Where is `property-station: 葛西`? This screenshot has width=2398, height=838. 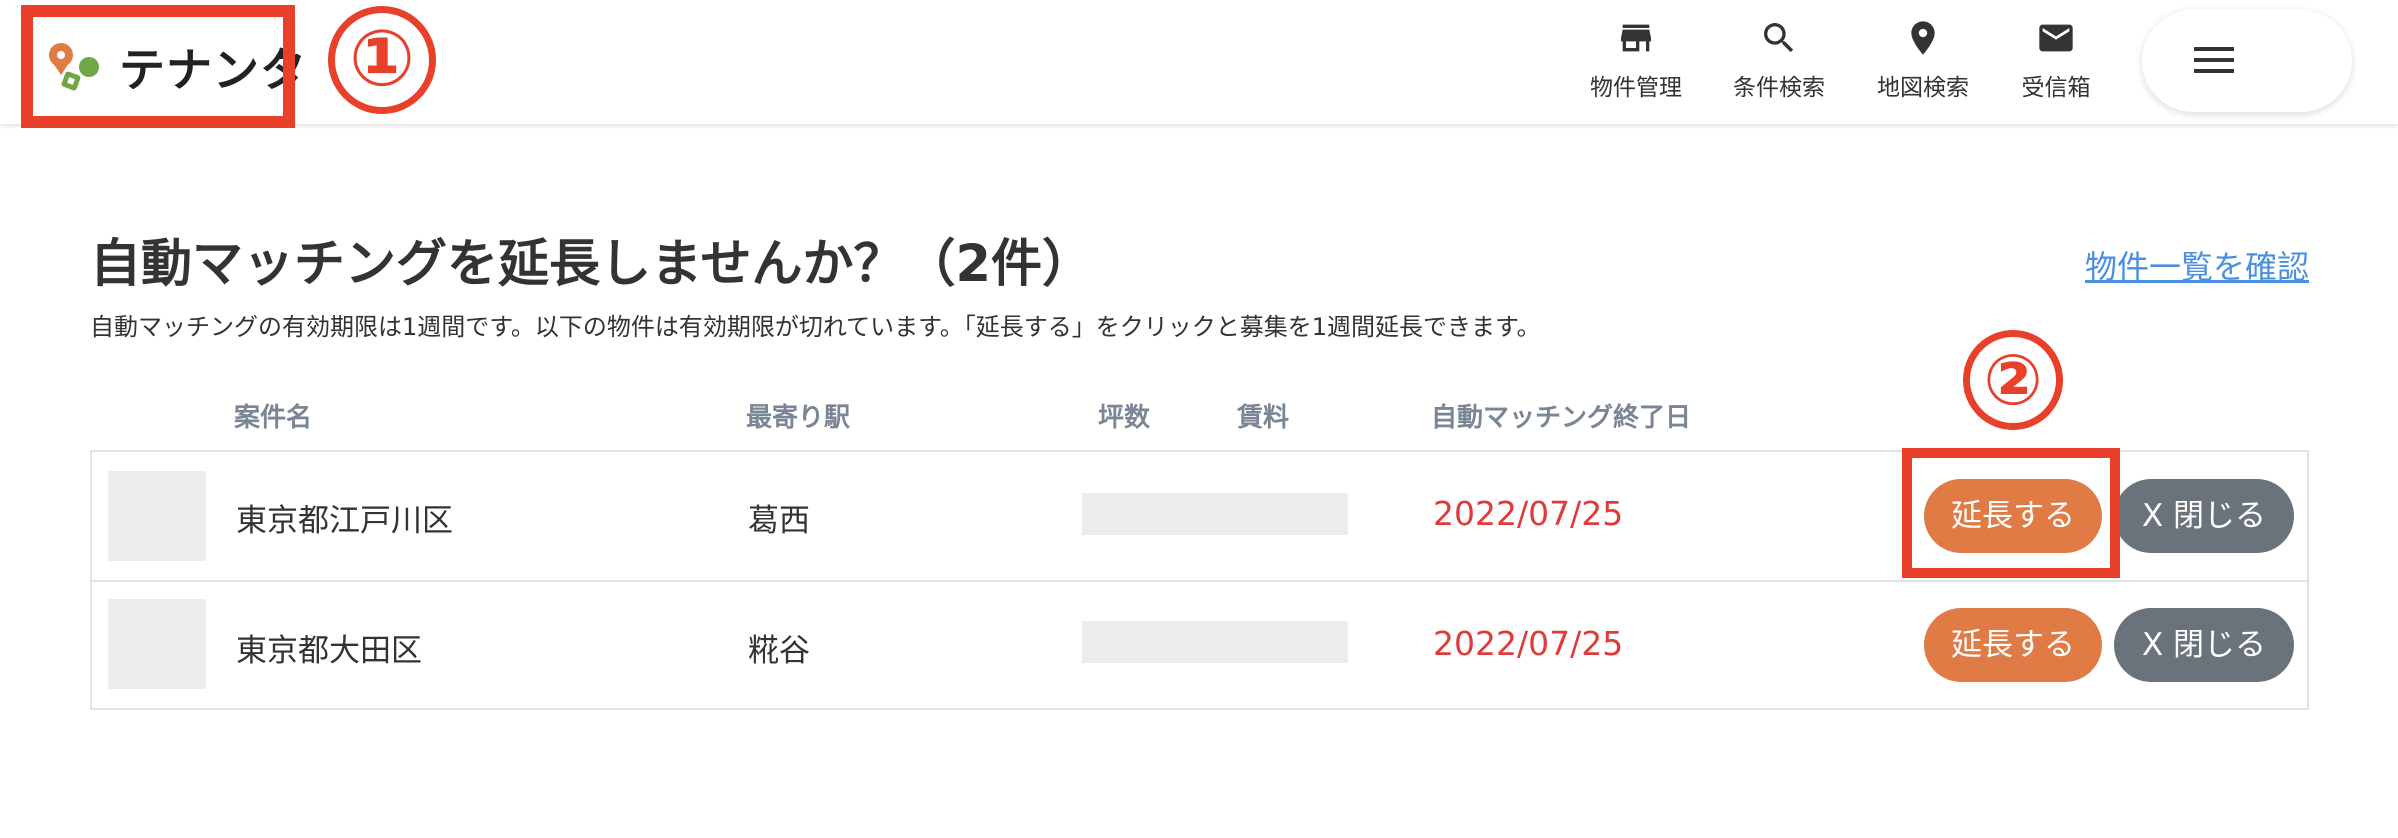 property-station: 葛西 is located at coordinates (779, 521).